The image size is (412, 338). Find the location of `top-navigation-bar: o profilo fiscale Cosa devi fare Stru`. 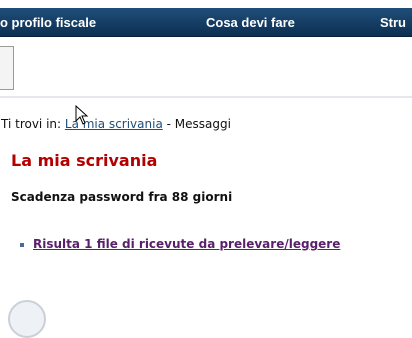

top-navigation-bar: o profilo fiscale Cosa devi fare Stru is located at coordinates (206, 22).